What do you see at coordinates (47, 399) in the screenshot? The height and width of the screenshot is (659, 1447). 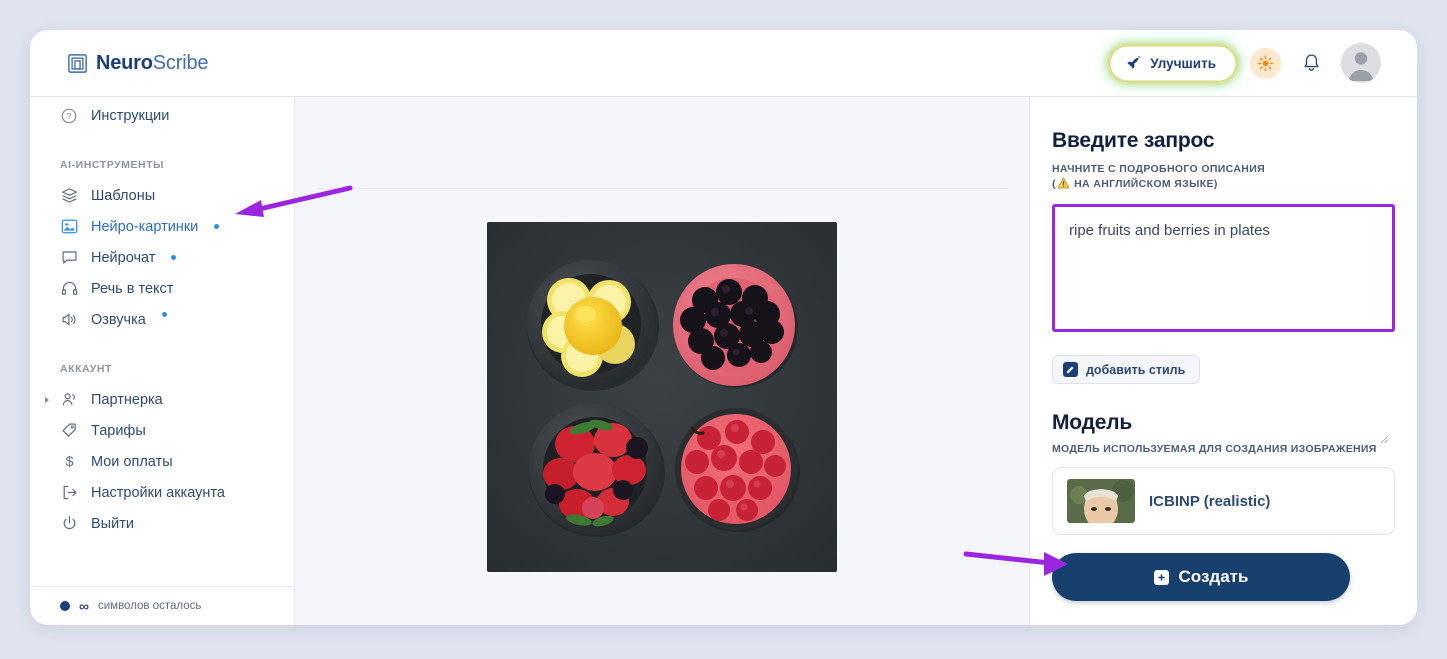 I see `chevron-right-icon` at bounding box center [47, 399].